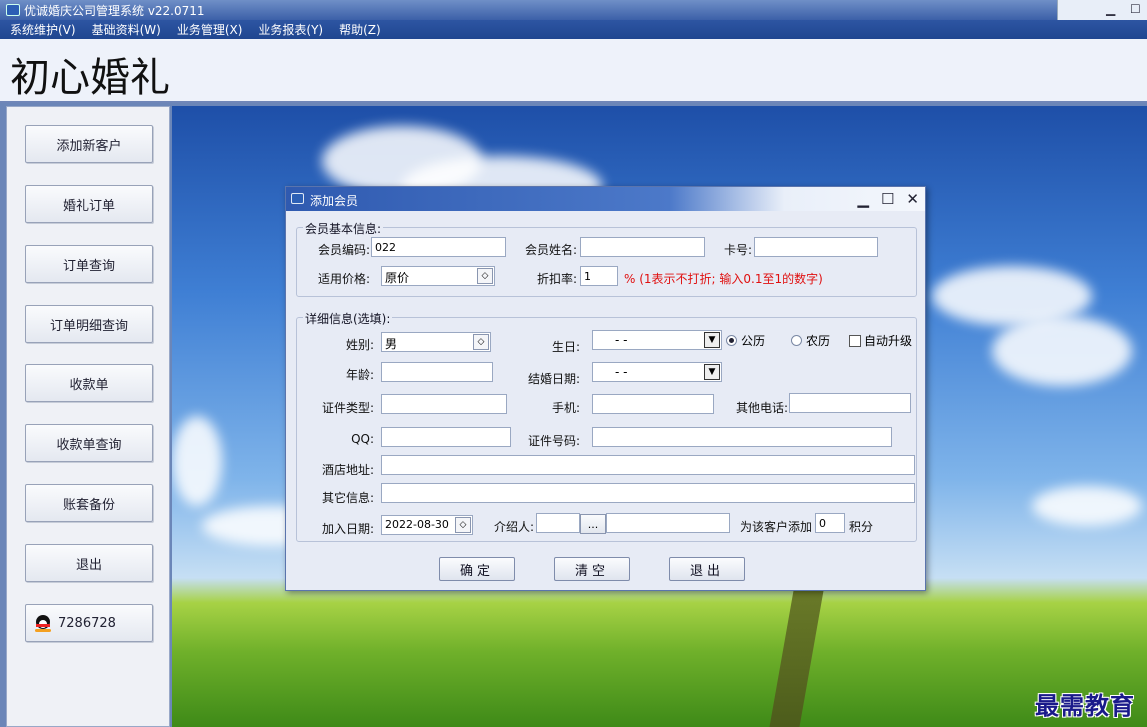 The image size is (1147, 727). Describe the element at coordinates (334, 201) in the screenshot. I see `dialog-title: 添加会员` at that location.